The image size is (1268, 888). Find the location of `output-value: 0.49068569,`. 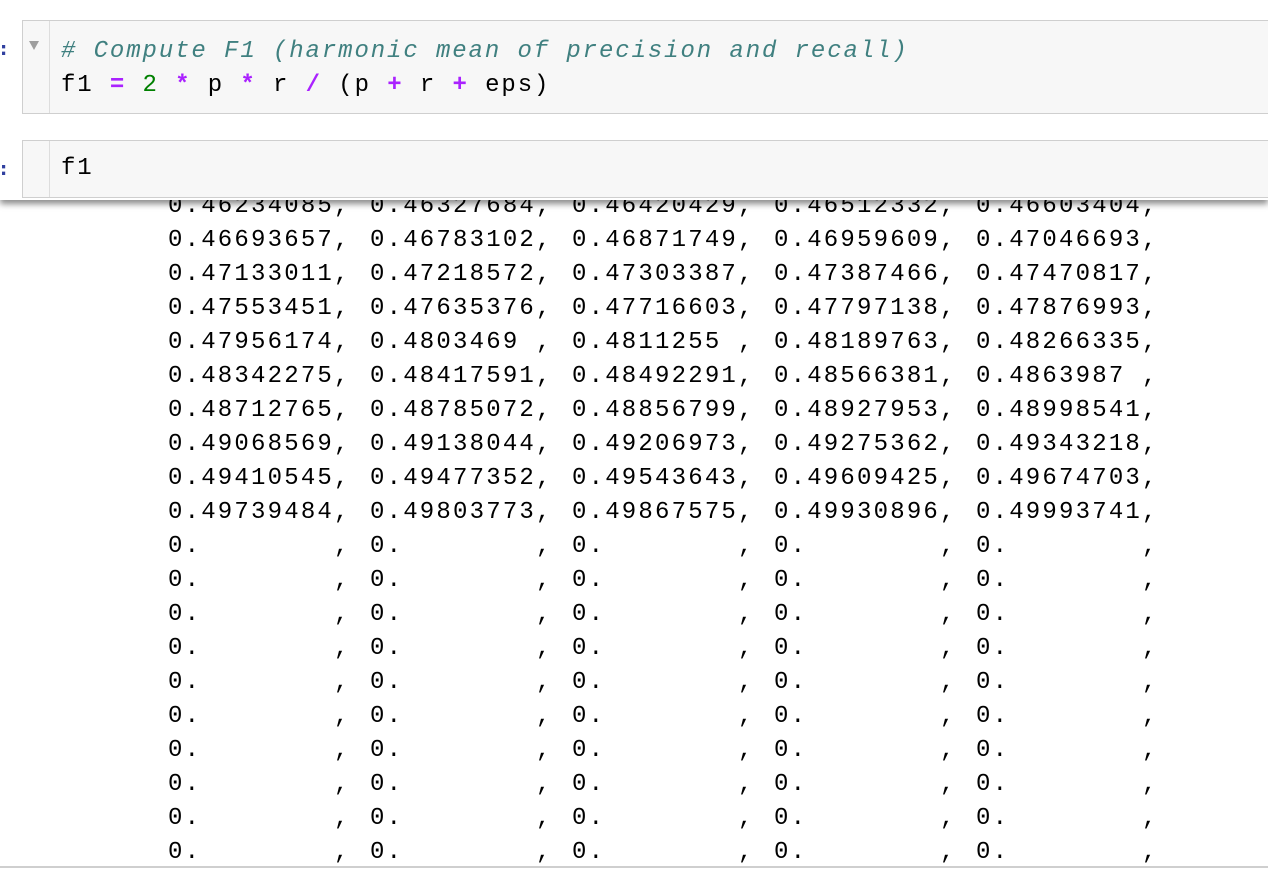

output-value: 0.49068569, is located at coordinates (259, 444).